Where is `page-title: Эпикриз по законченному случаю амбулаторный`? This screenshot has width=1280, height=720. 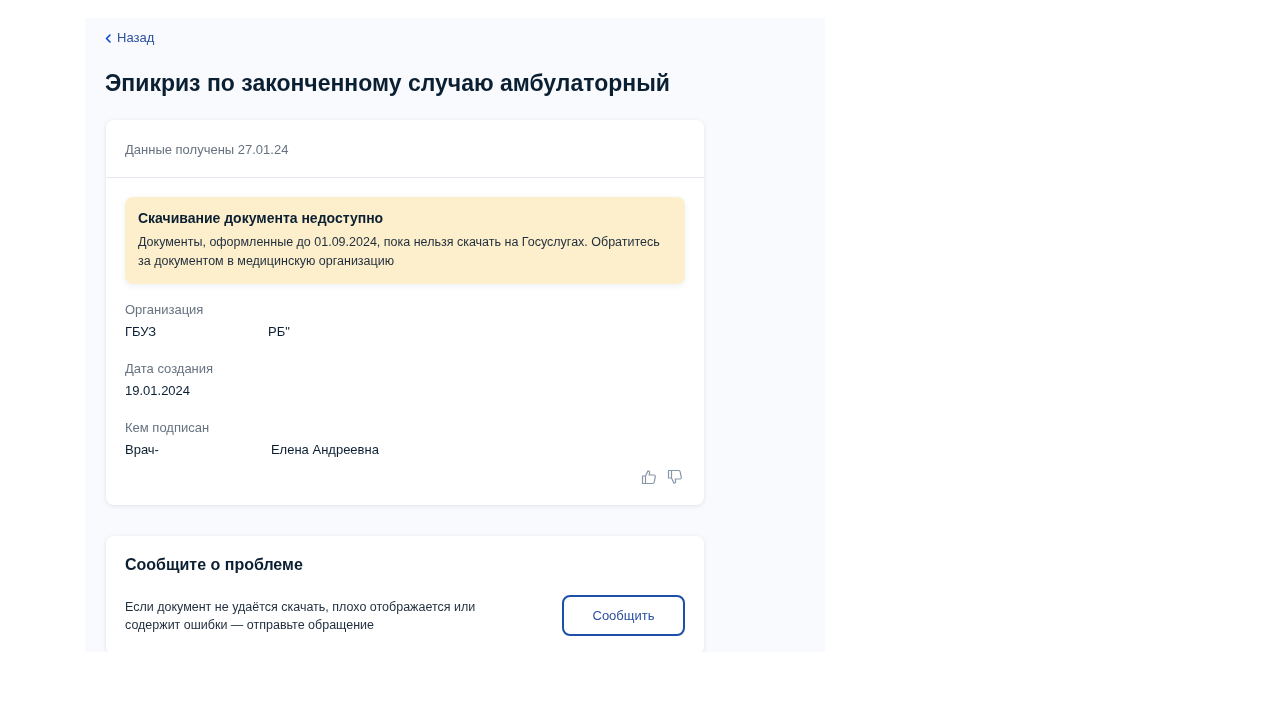
page-title: Эпикриз по законченному случаю амбулаторный is located at coordinates (387, 83).